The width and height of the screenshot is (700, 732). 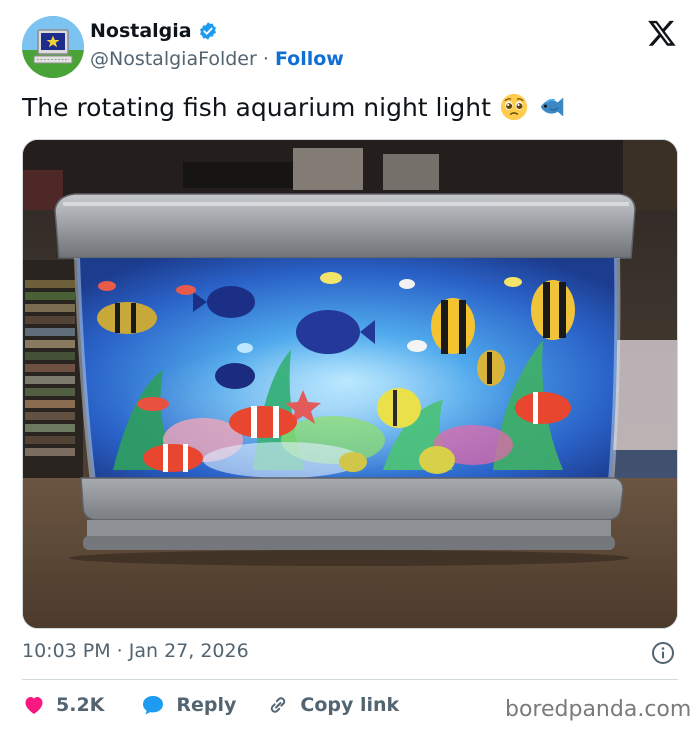 I want to click on author-name-text: Nostalgia, so click(x=141, y=31).